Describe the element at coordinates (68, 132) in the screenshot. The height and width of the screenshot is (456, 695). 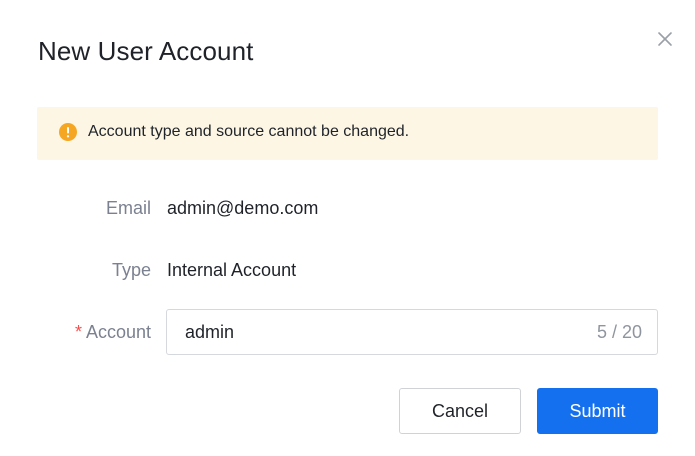
I see `warning-circle-icon` at that location.